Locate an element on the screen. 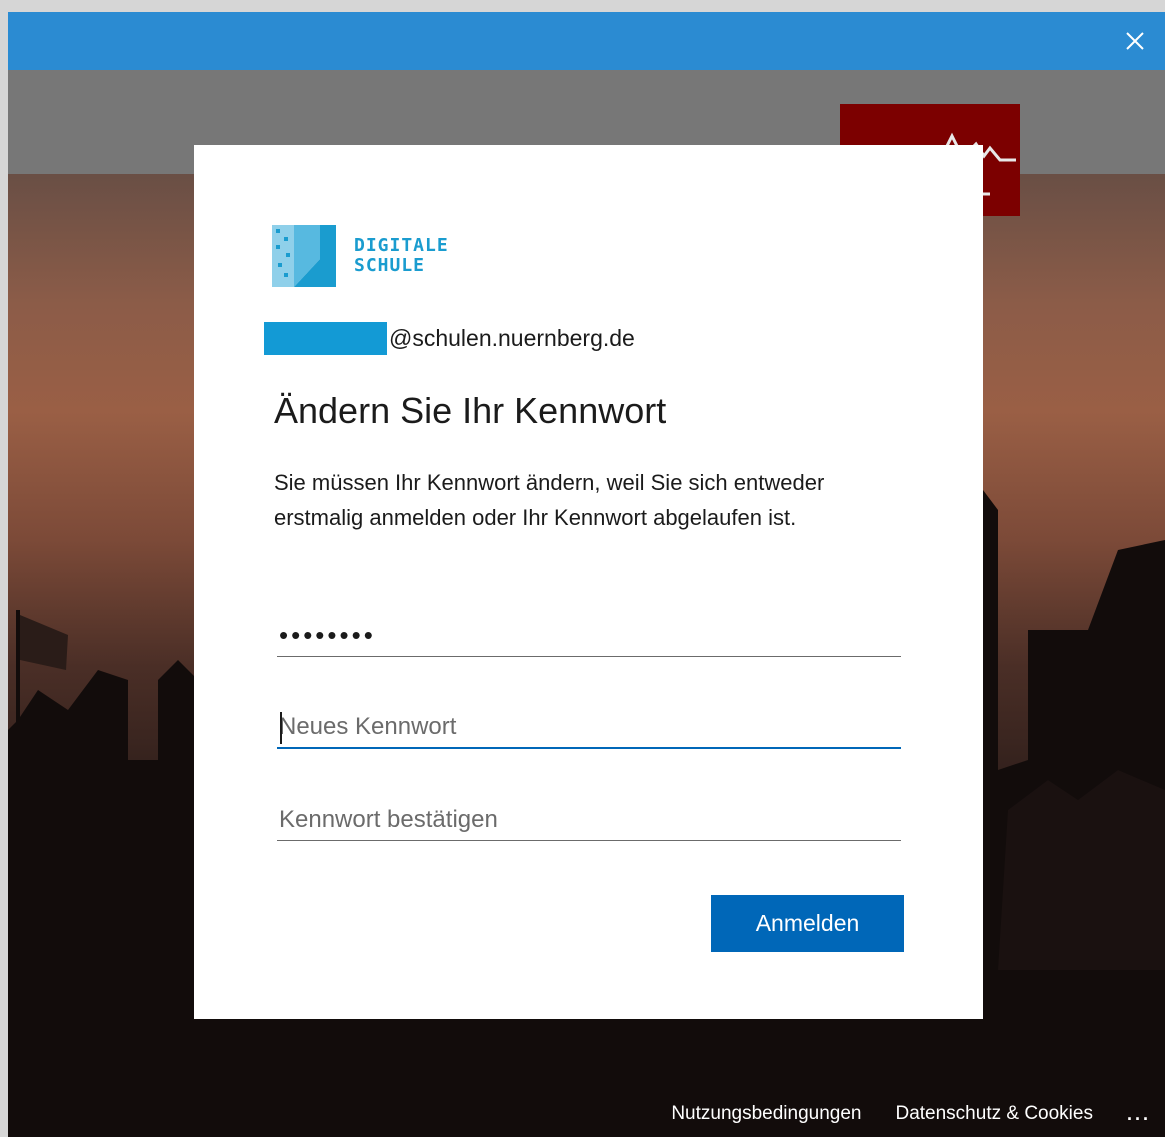  sign-in-button: Anmelden is located at coordinates (807, 923).